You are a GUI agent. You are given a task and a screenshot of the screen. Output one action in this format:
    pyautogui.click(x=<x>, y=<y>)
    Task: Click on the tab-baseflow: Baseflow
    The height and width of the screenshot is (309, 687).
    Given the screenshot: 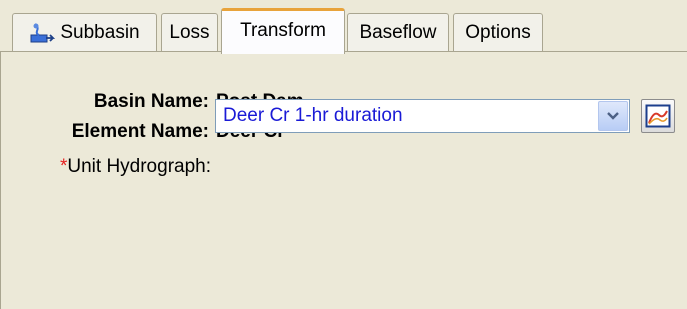 What is the action you would take?
    pyautogui.click(x=398, y=32)
    